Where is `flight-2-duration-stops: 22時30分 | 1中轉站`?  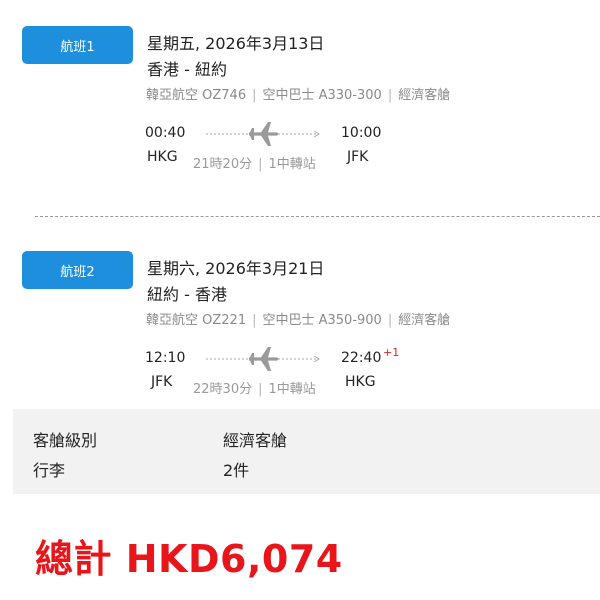 flight-2-duration-stops: 22時30分 | 1中轉站 is located at coordinates (254, 387).